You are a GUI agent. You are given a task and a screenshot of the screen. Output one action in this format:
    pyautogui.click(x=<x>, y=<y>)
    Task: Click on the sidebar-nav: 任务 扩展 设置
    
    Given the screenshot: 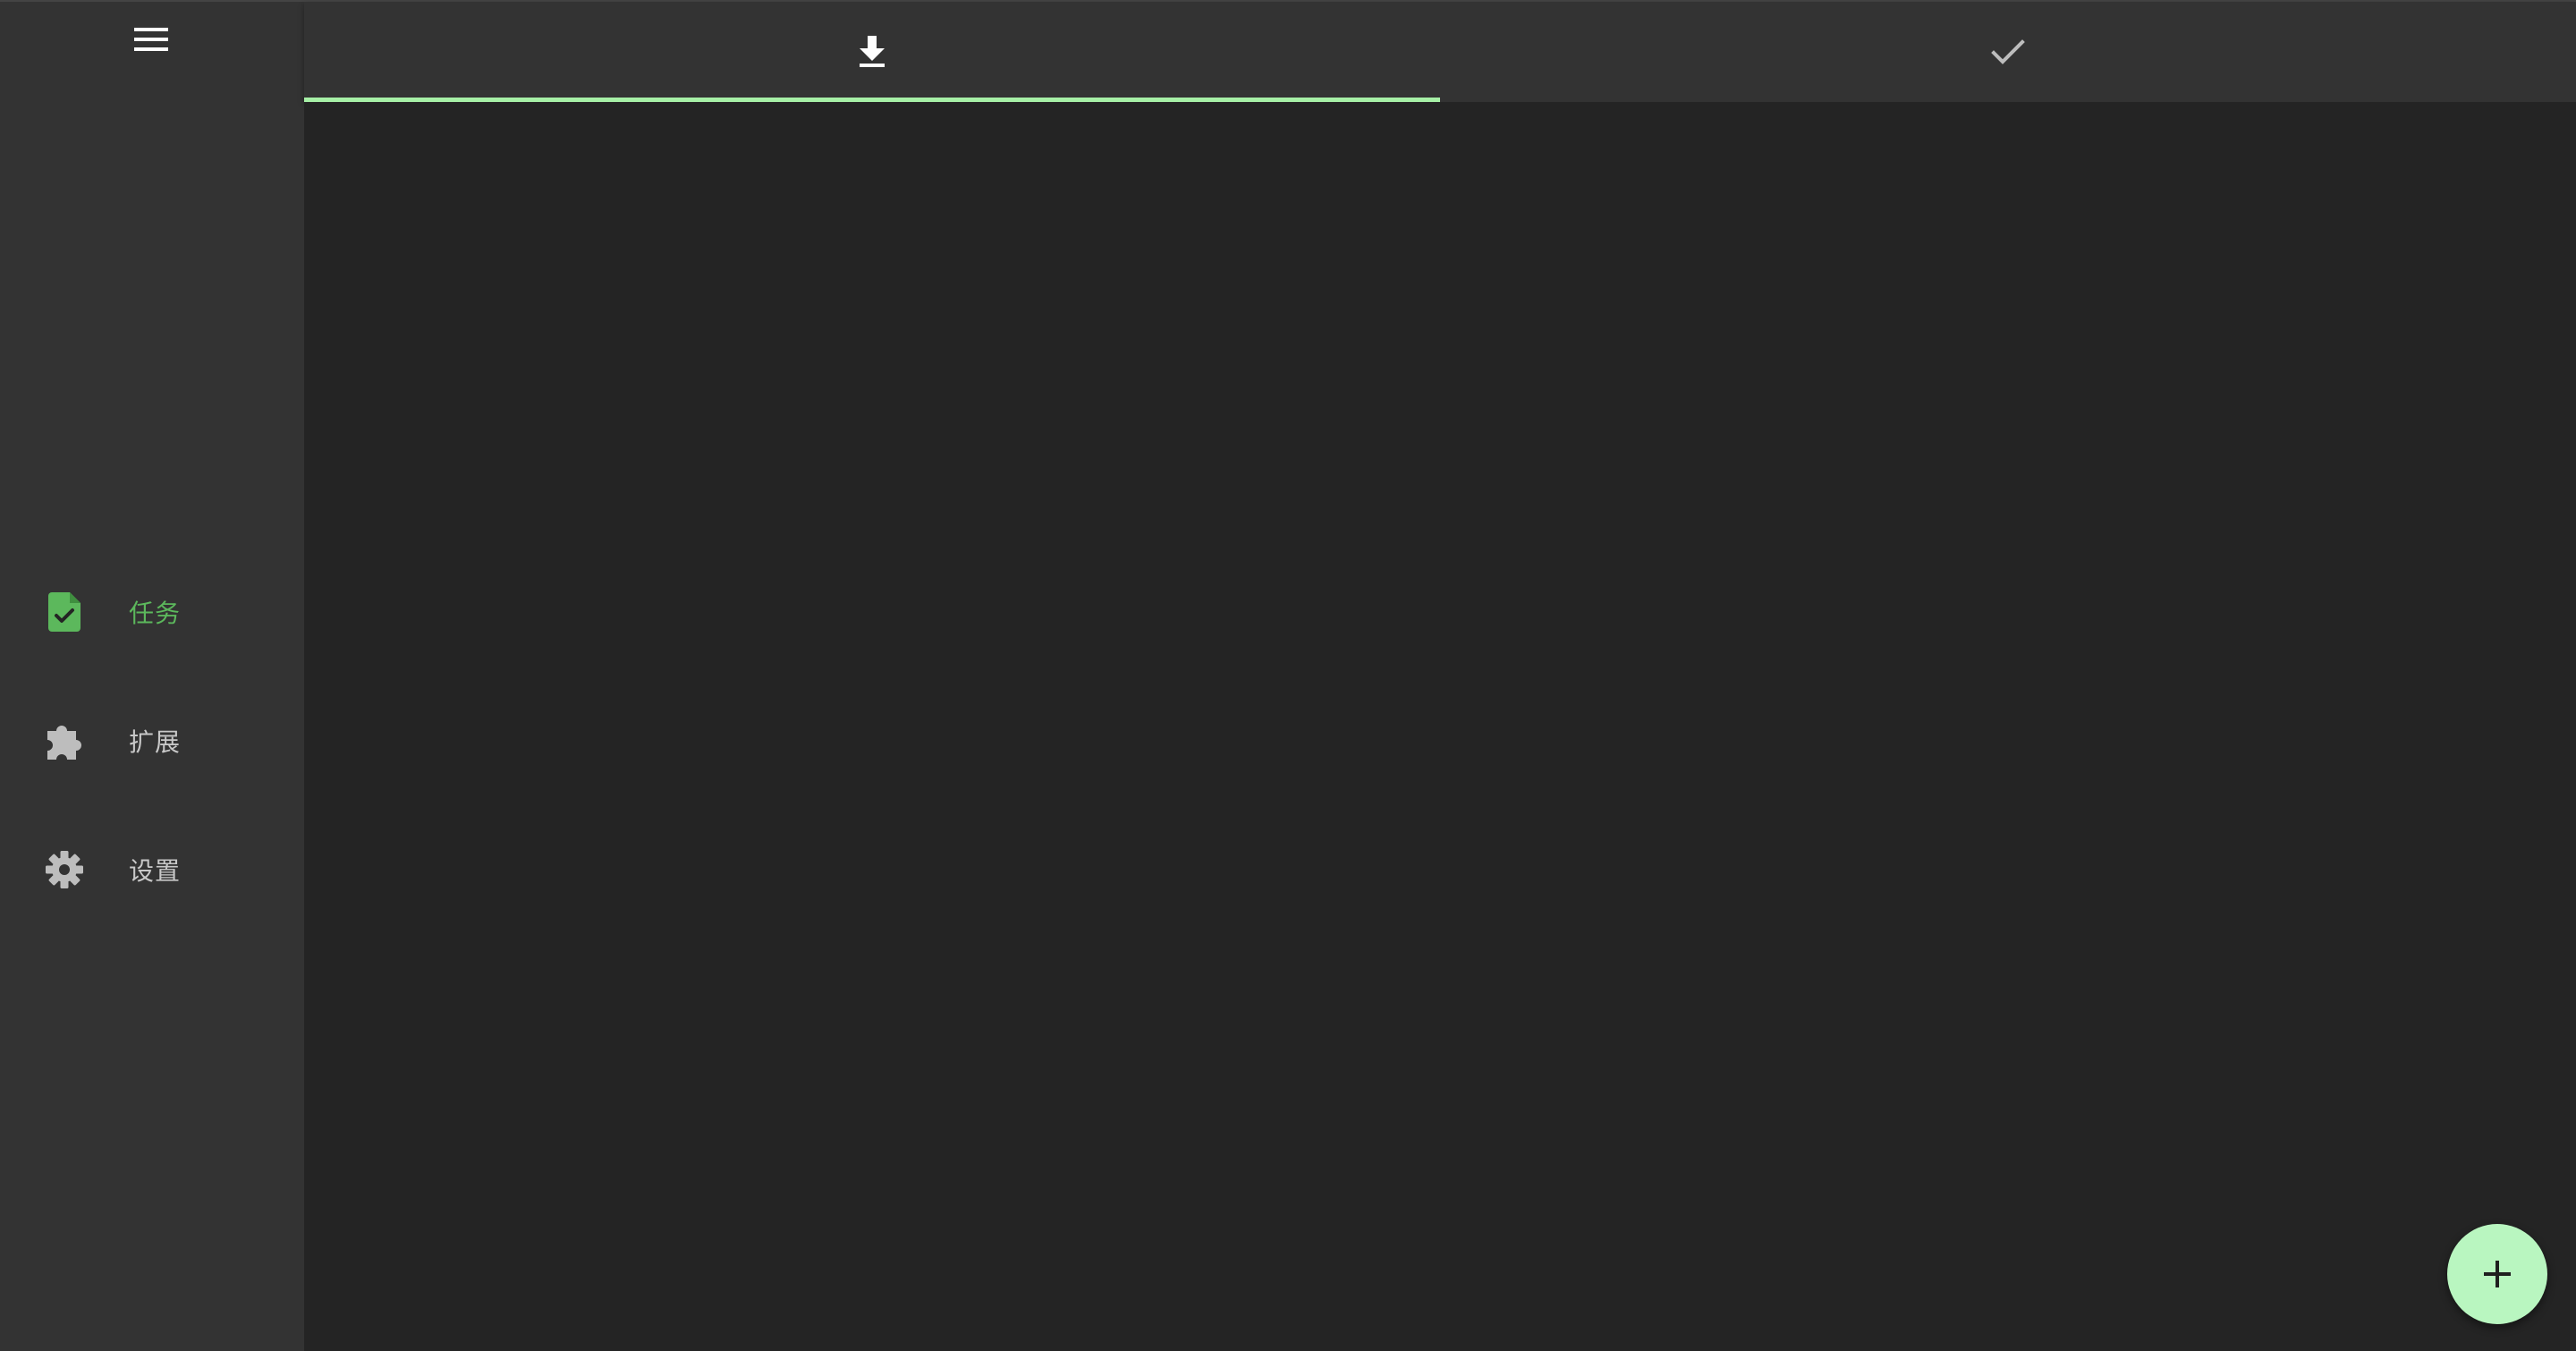 What is the action you would take?
    pyautogui.click(x=152, y=741)
    